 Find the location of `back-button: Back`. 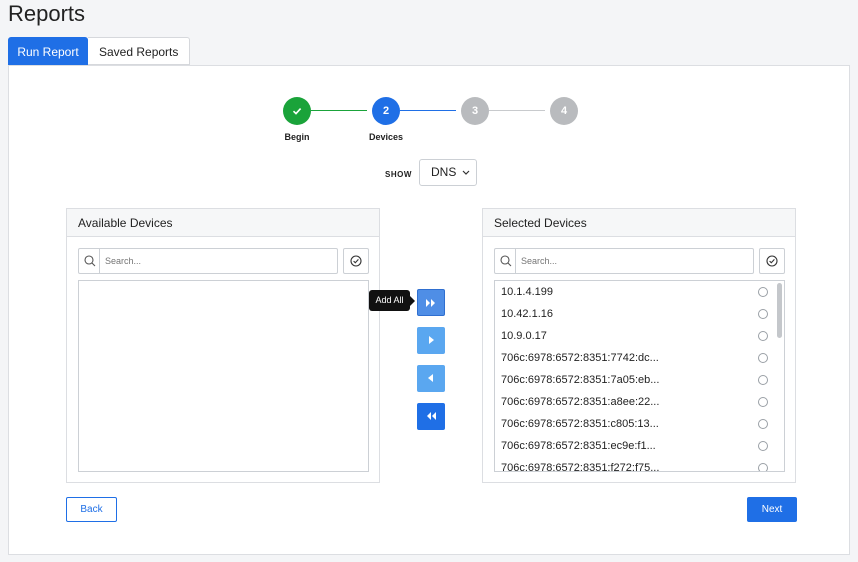

back-button: Back is located at coordinates (91, 509).